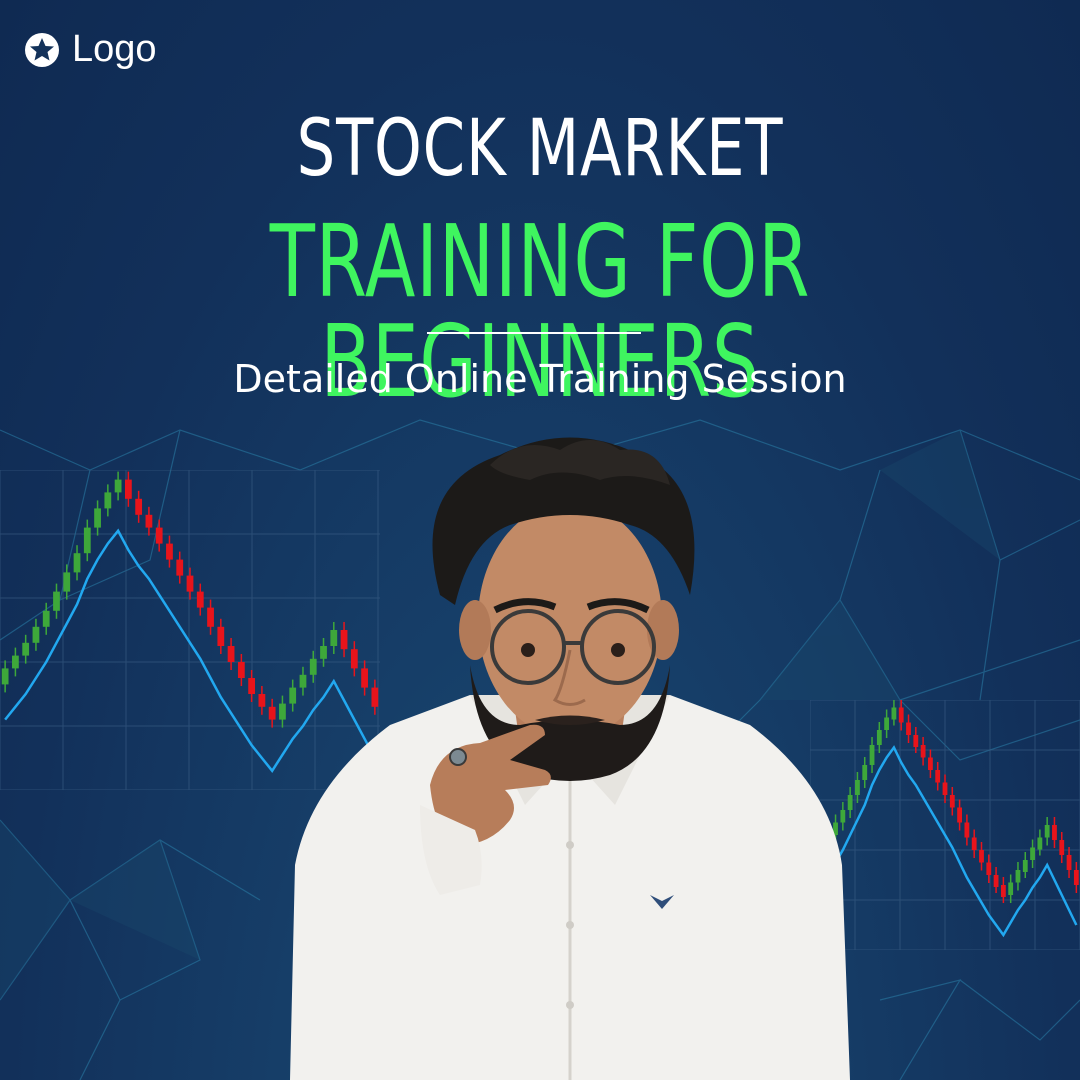  What do you see at coordinates (540, 379) in the screenshot?
I see `subtitle: Detailed Online Training Session` at bounding box center [540, 379].